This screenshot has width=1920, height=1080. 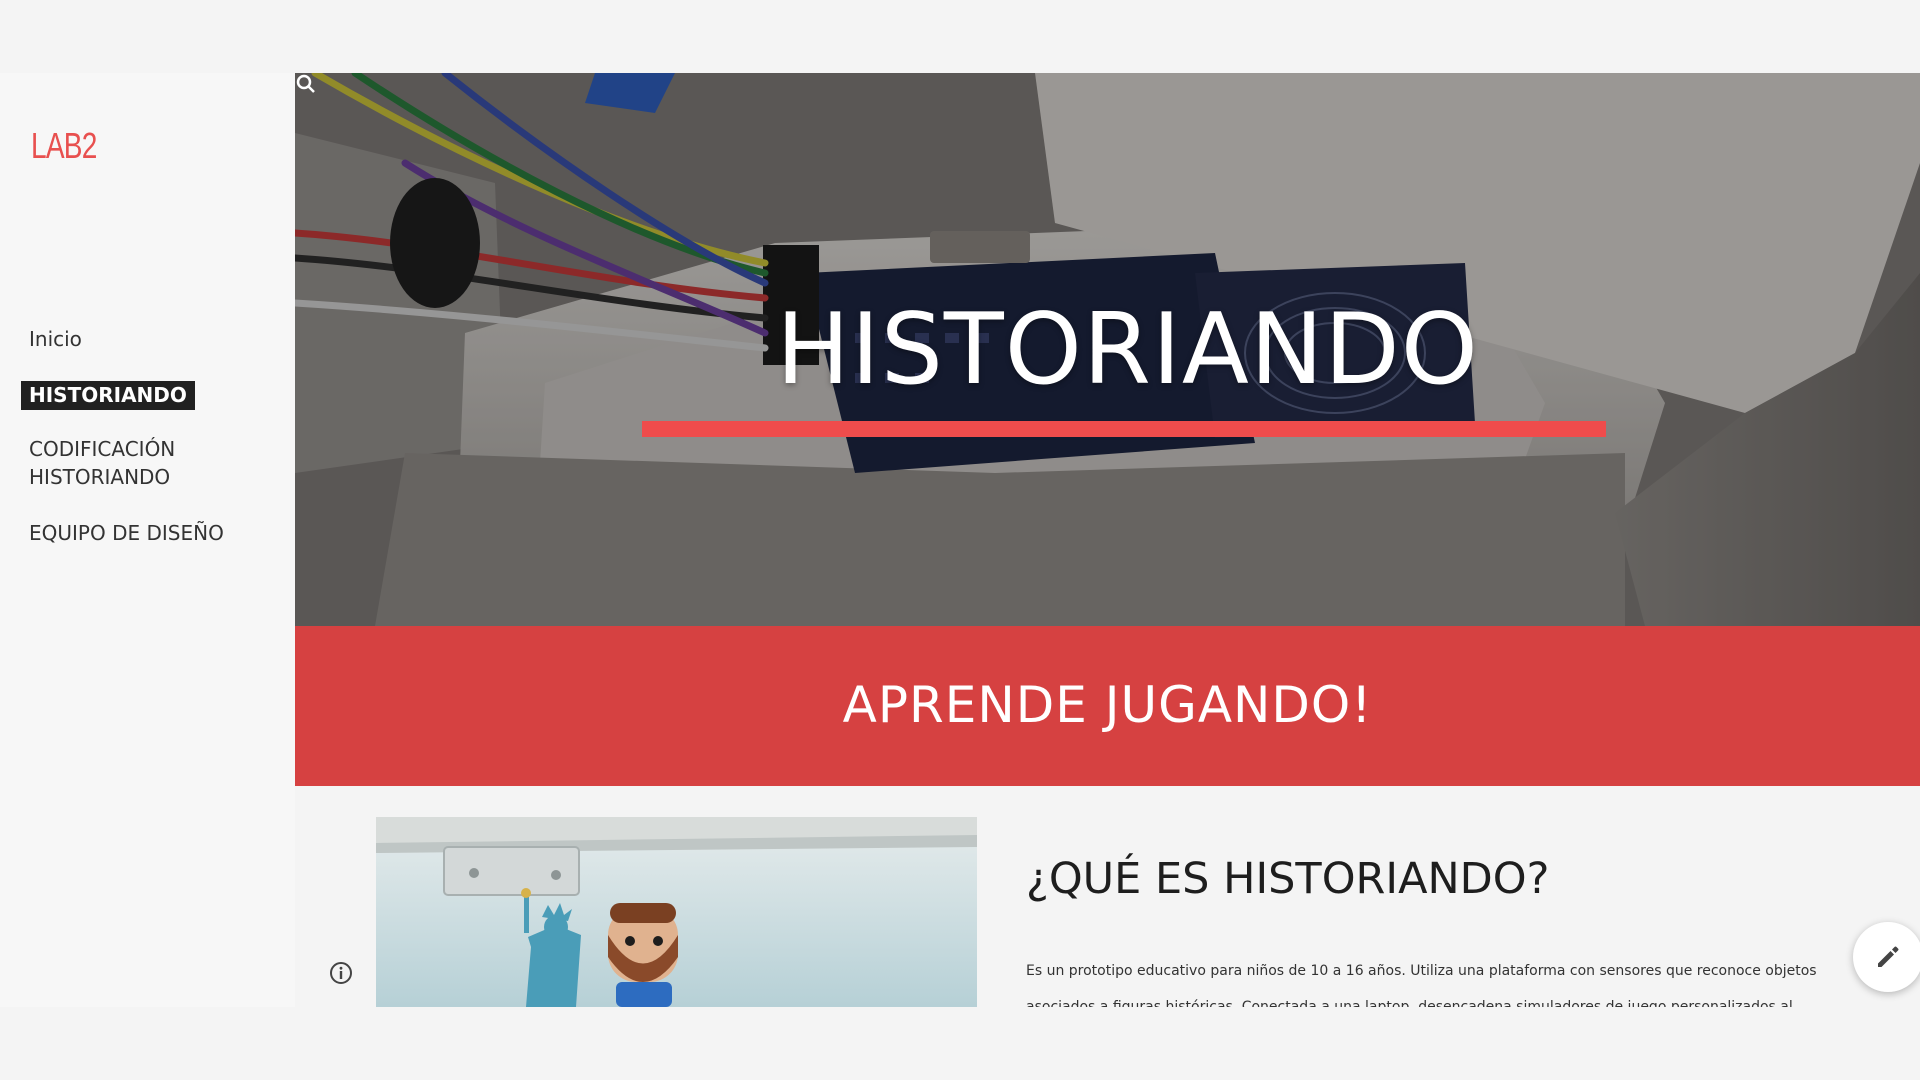 What do you see at coordinates (1288, 879) in the screenshot?
I see `section-title: ¿QUÉ ES HISTORIANDO?` at bounding box center [1288, 879].